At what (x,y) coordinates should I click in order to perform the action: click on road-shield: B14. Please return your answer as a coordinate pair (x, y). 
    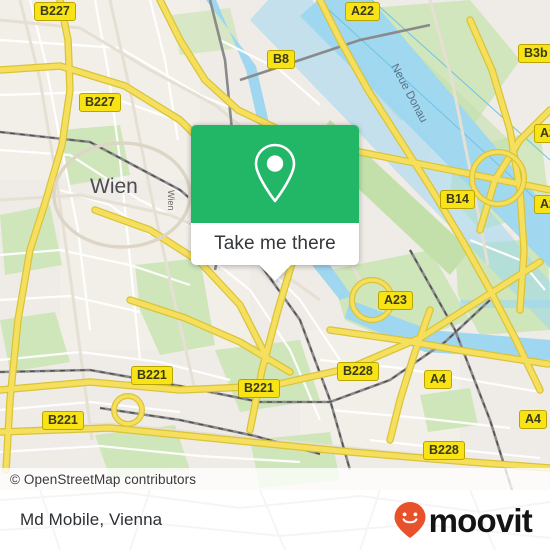
    Looking at the image, I should click on (457, 200).